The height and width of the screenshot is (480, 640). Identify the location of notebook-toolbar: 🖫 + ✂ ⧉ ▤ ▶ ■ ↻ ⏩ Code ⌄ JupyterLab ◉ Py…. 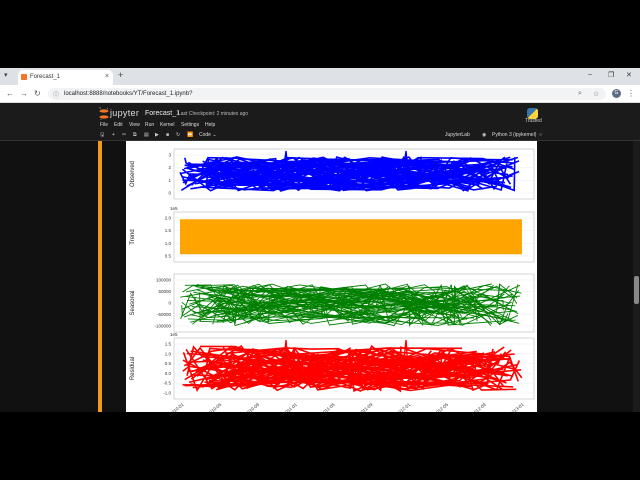
(320, 136).